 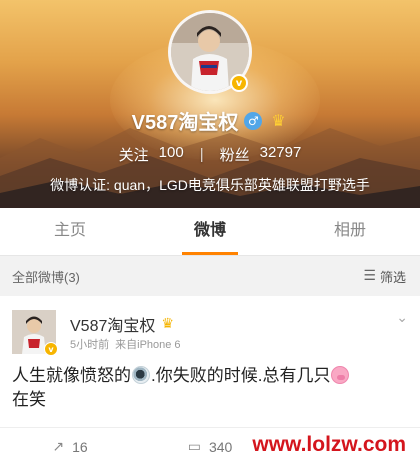 What do you see at coordinates (70, 447) in the screenshot?
I see `repost-button: ↗ 16` at bounding box center [70, 447].